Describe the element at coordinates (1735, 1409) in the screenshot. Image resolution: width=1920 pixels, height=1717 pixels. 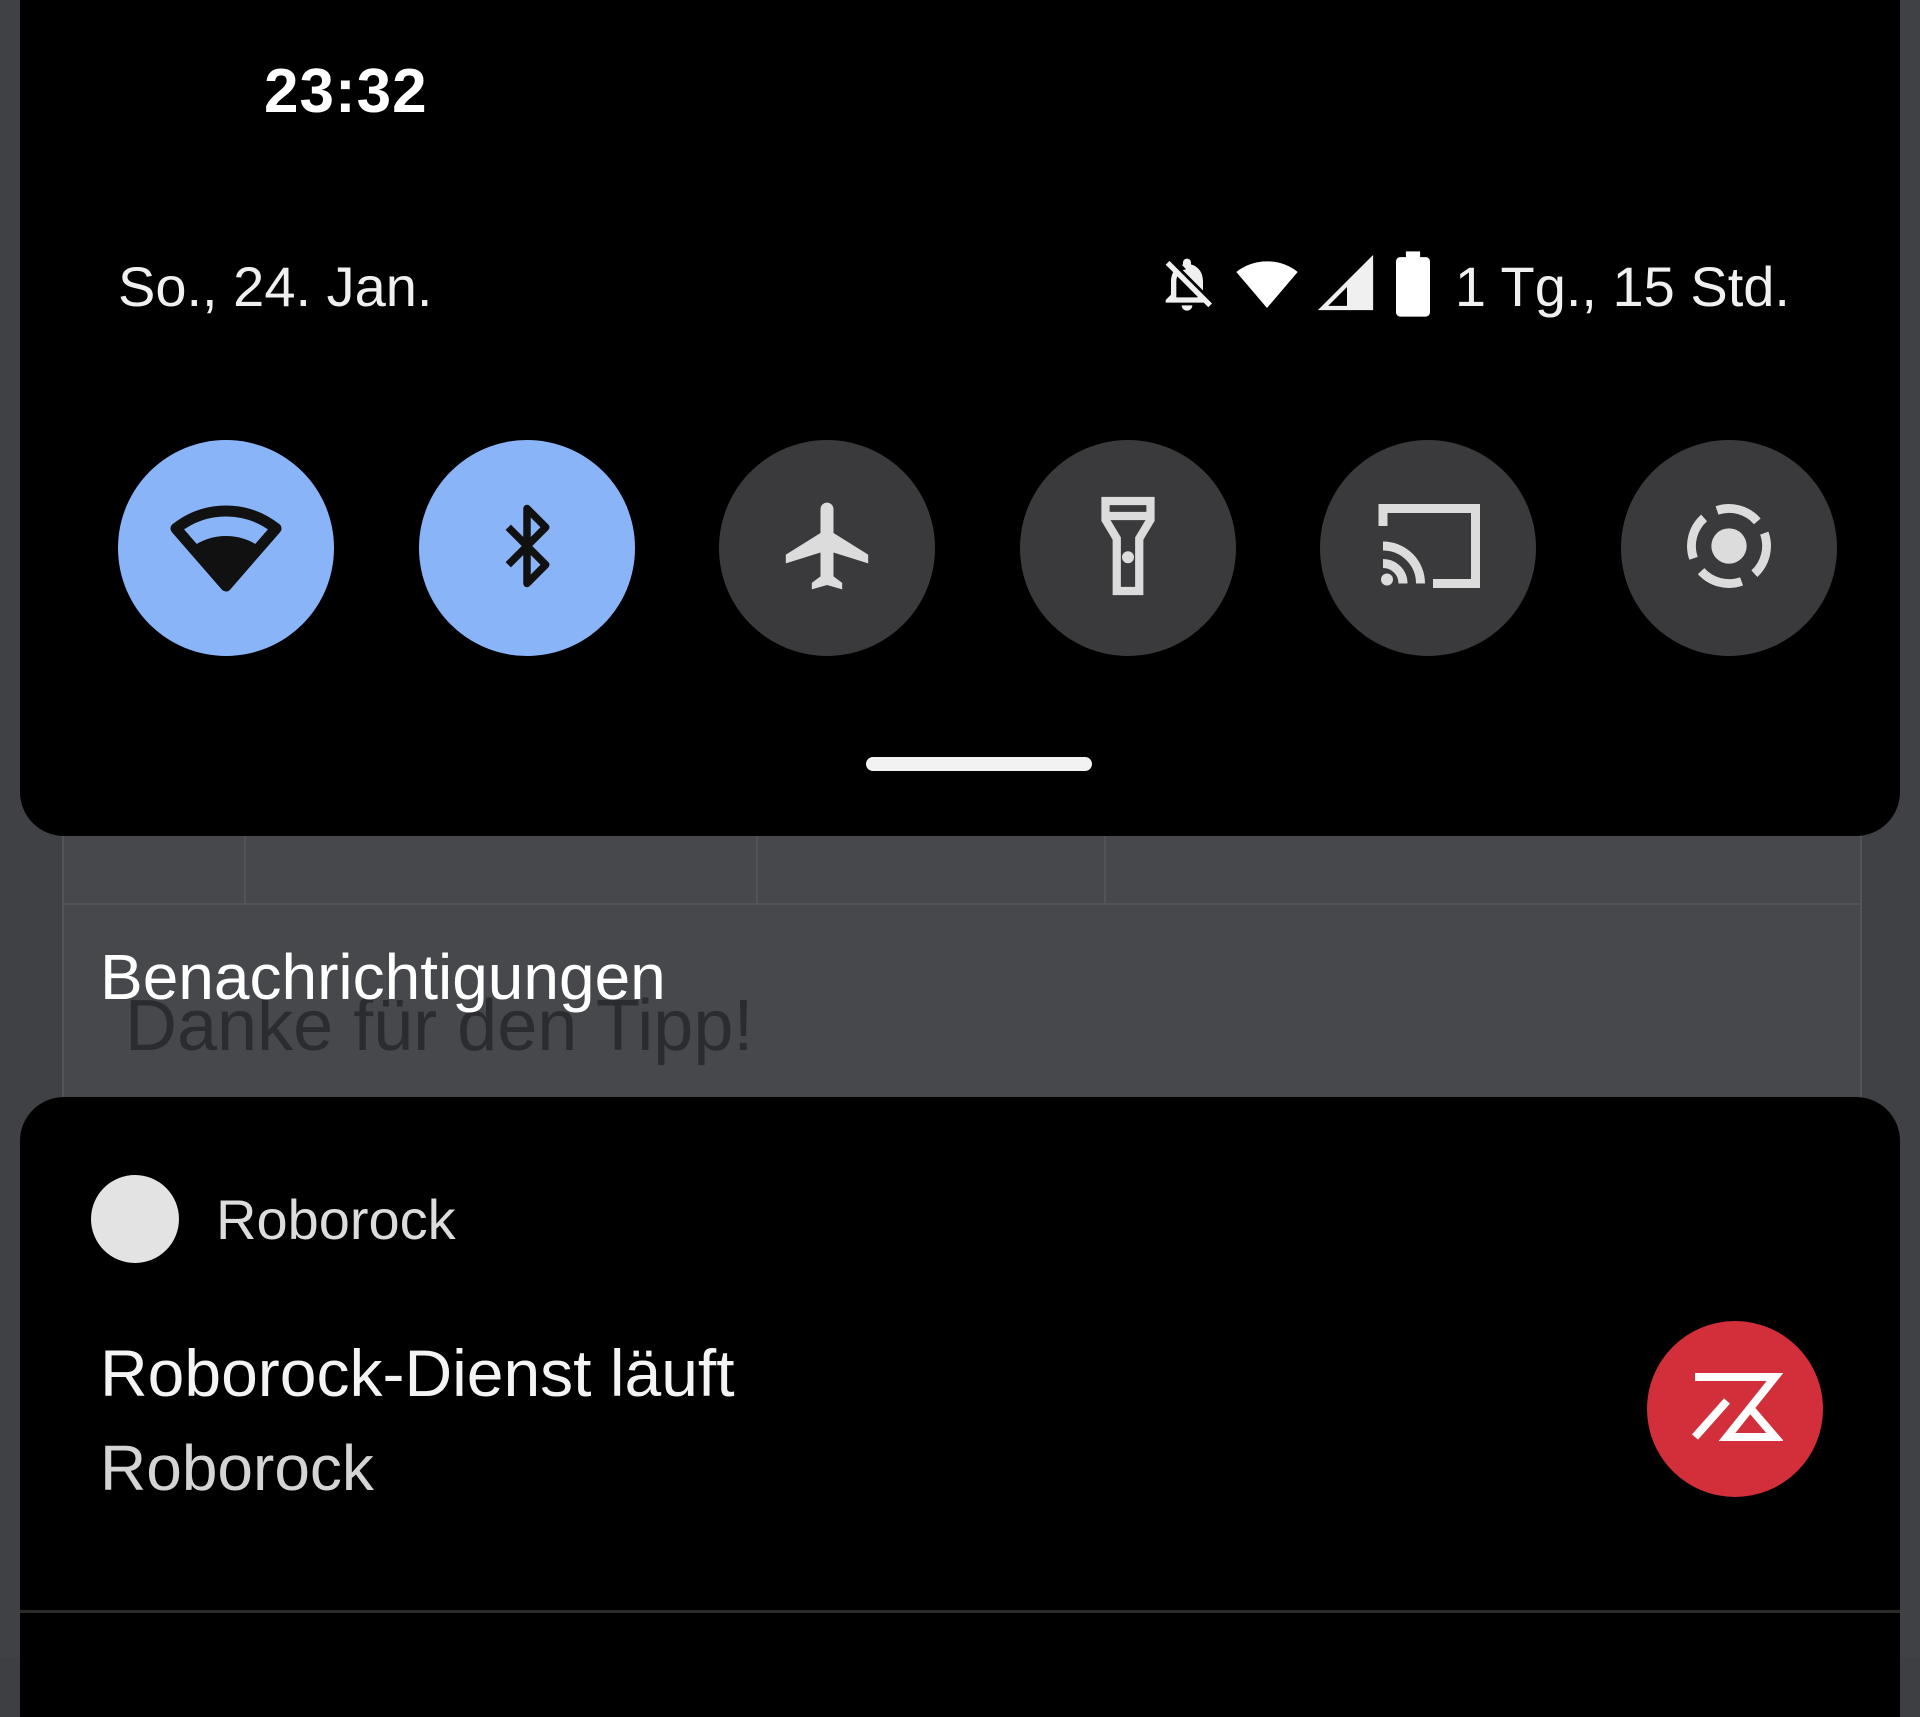
I see `roborock-logo-icon` at that location.